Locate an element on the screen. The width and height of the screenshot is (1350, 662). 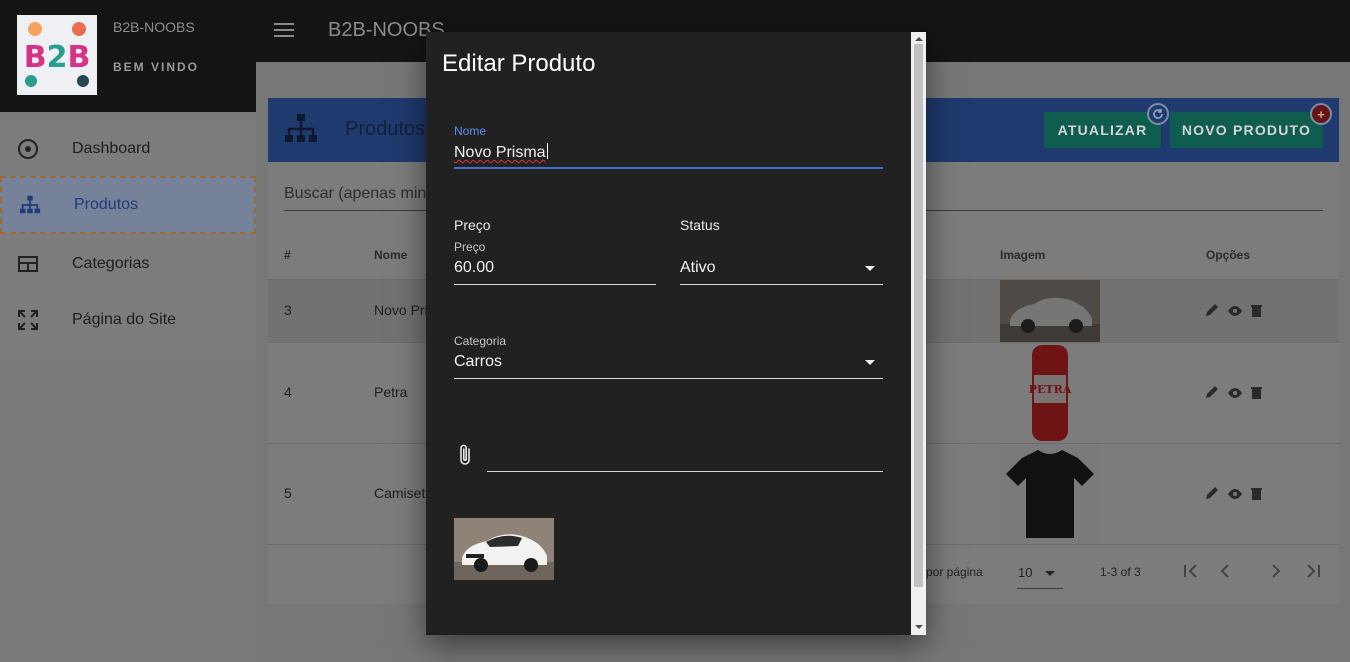
sidebar-item-label: Dashboard is located at coordinates (111, 148).